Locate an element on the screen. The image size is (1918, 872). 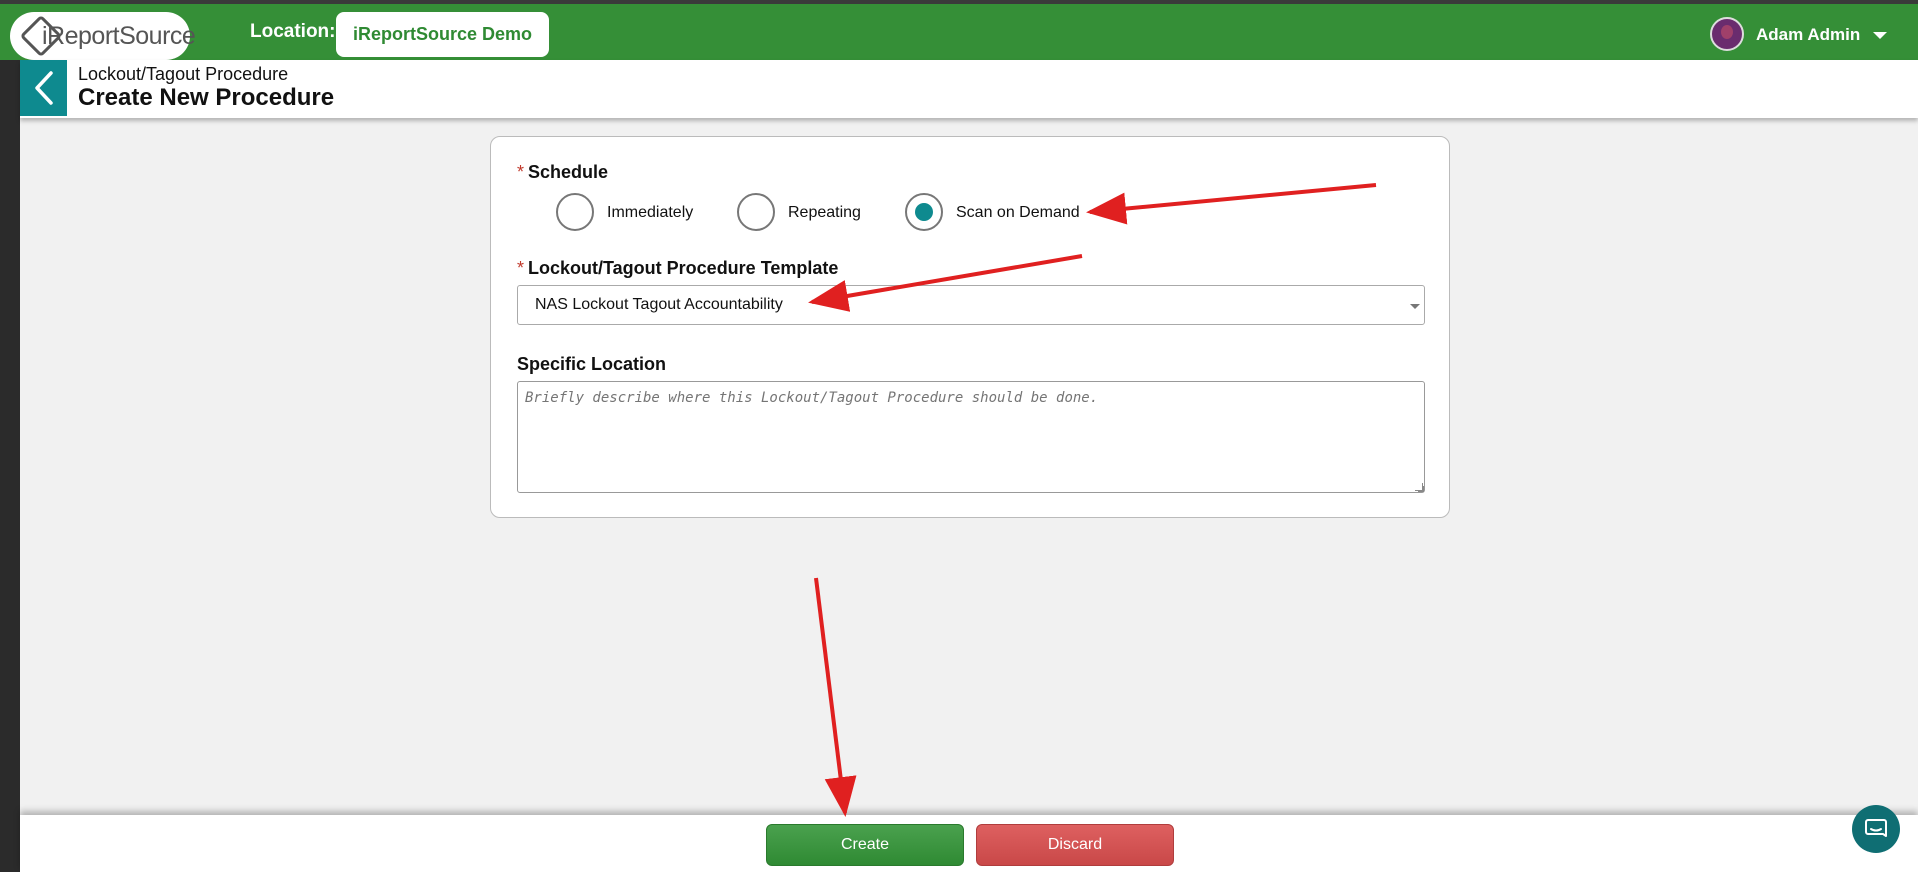
page-title: Create New Procedure is located at coordinates (206, 97).